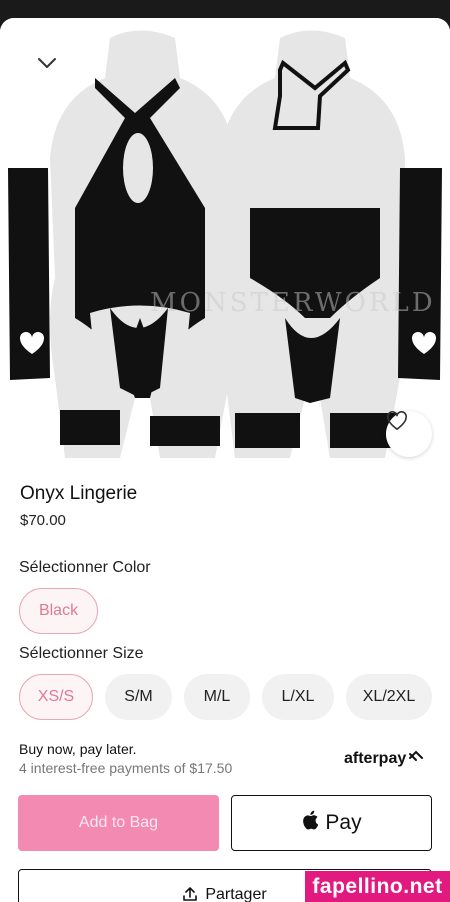 The image size is (450, 902). Describe the element at coordinates (217, 697) in the screenshot. I see `size-option-m-l: M/L` at that location.